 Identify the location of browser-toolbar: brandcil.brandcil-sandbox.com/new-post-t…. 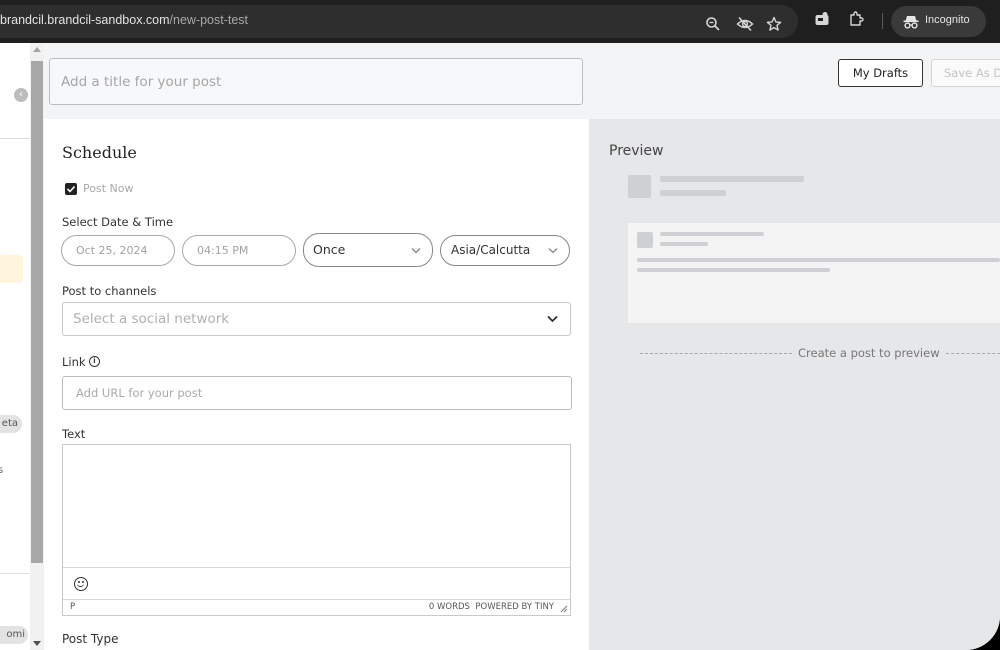
(500, 21).